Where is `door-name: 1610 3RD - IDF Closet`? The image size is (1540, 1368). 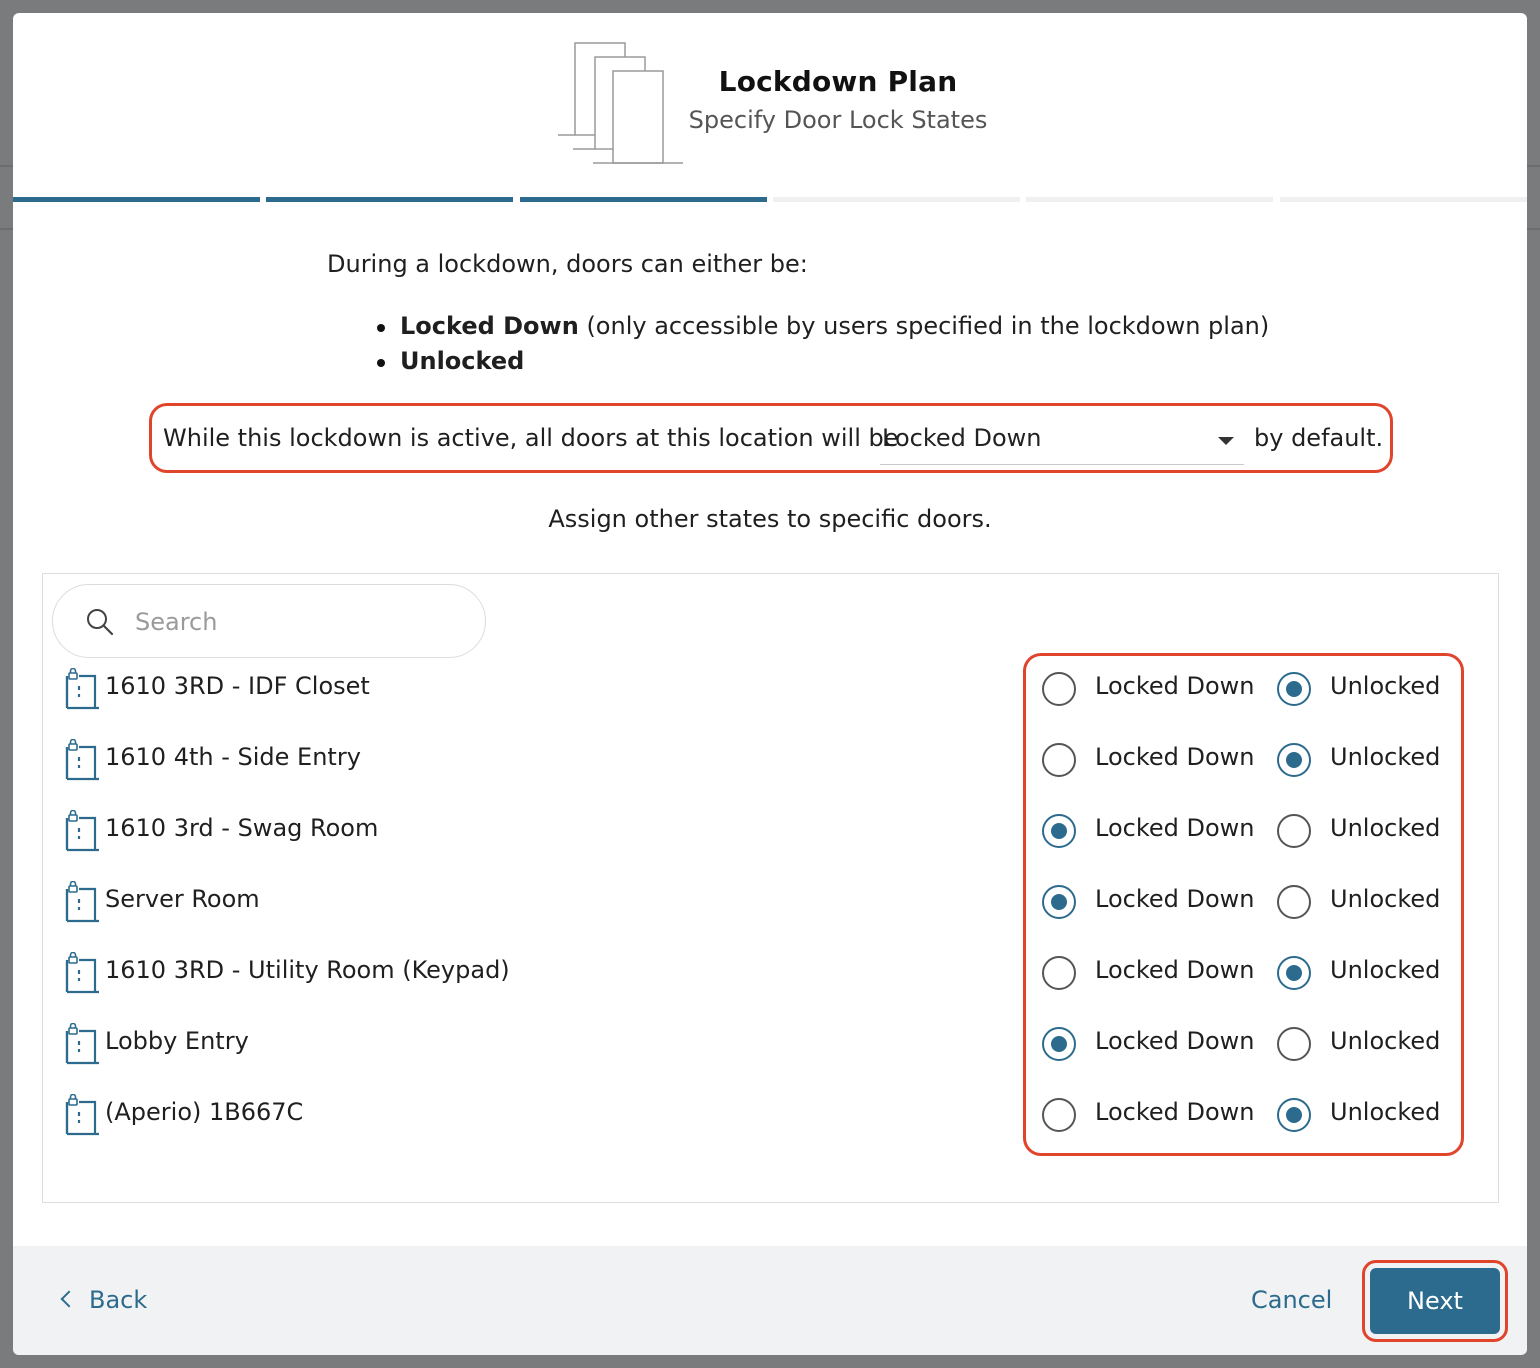
door-name: 1610 3RD - IDF Closet is located at coordinates (237, 686).